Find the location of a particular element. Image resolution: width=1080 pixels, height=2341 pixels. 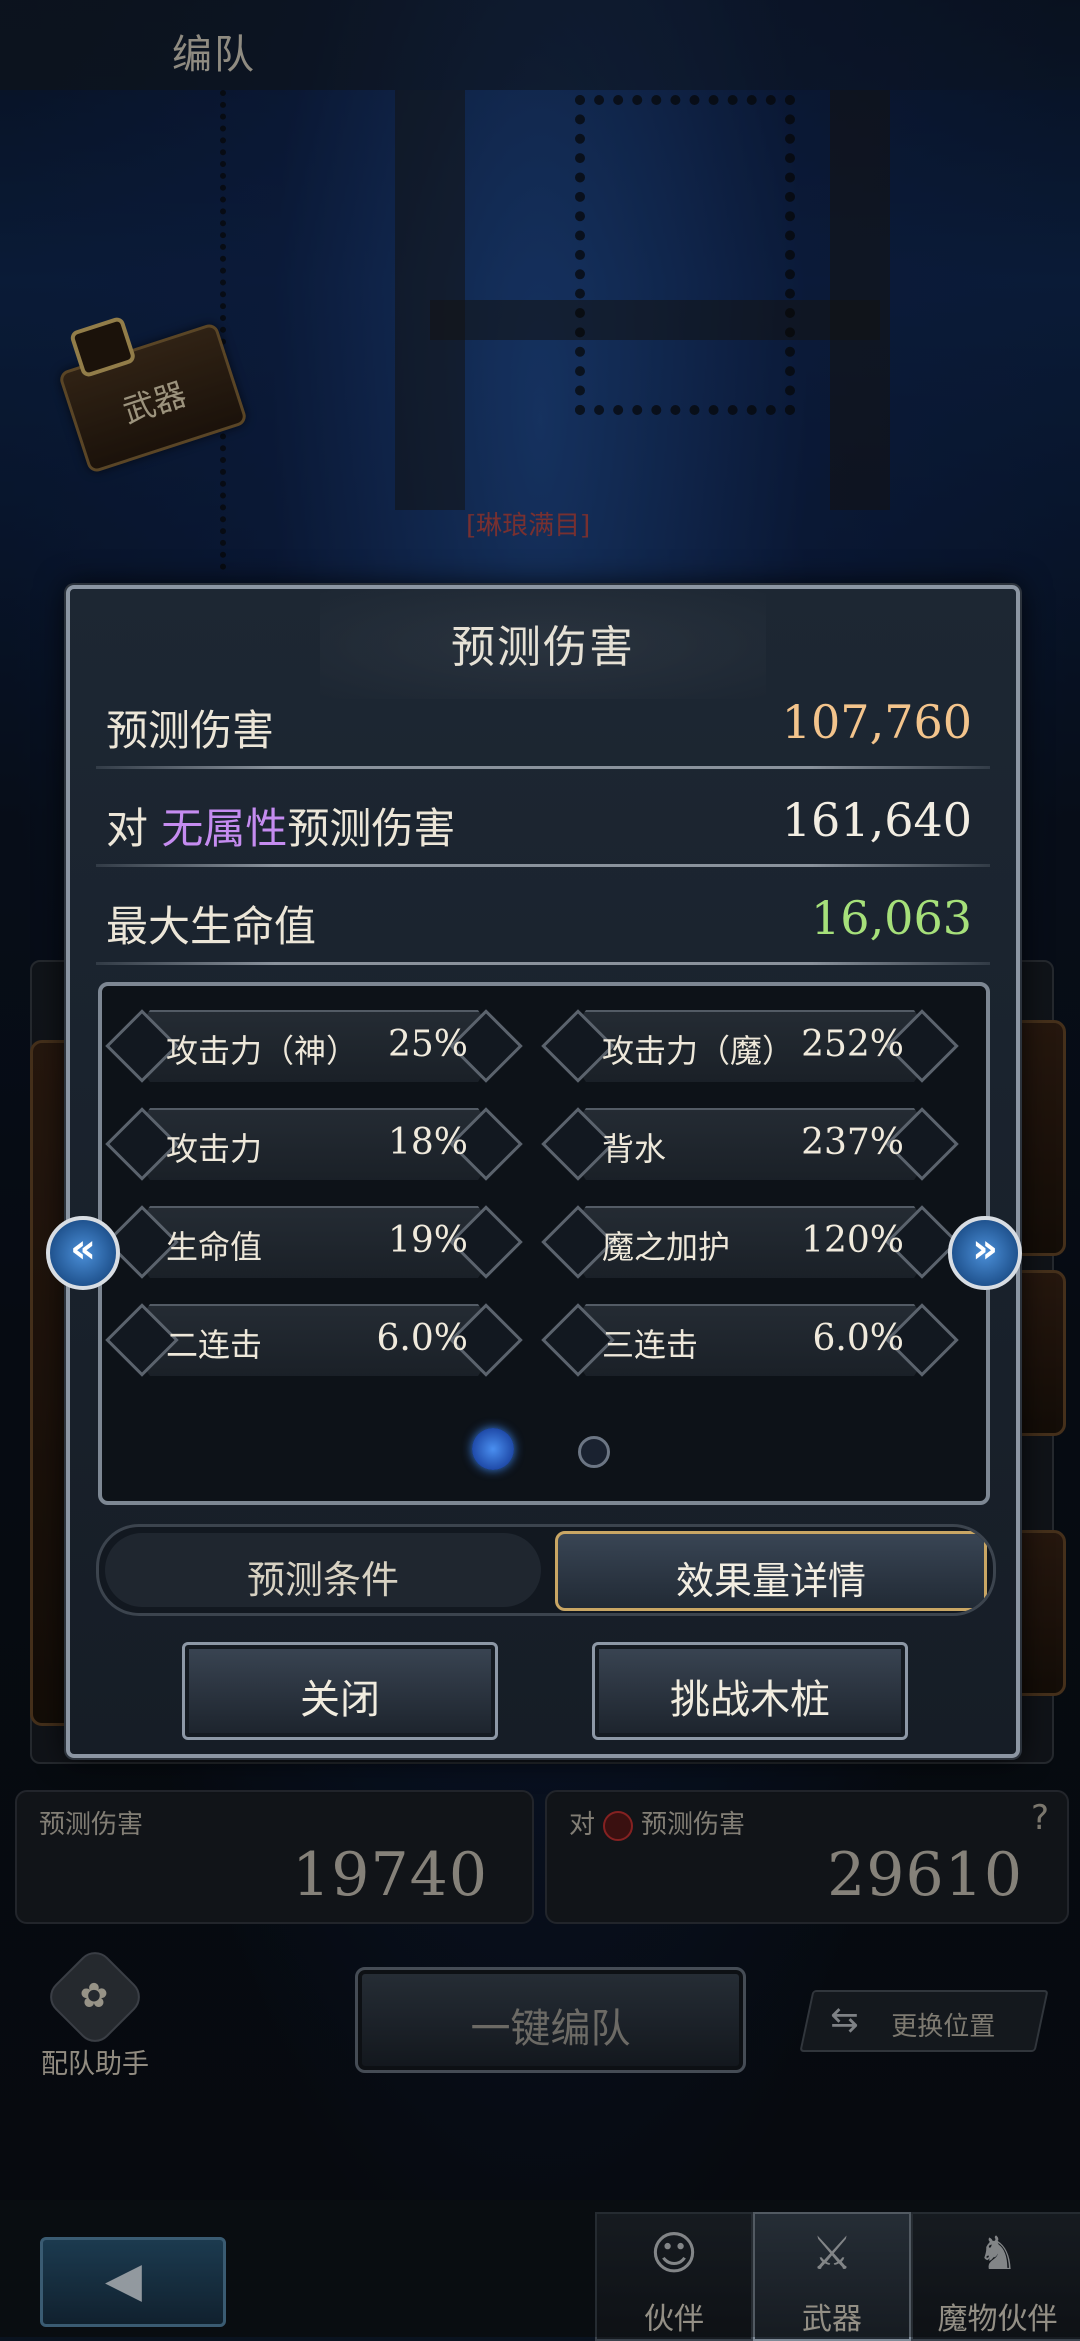

predicted-damage-row: 预测伤害 107,760 is located at coordinates (543, 724).